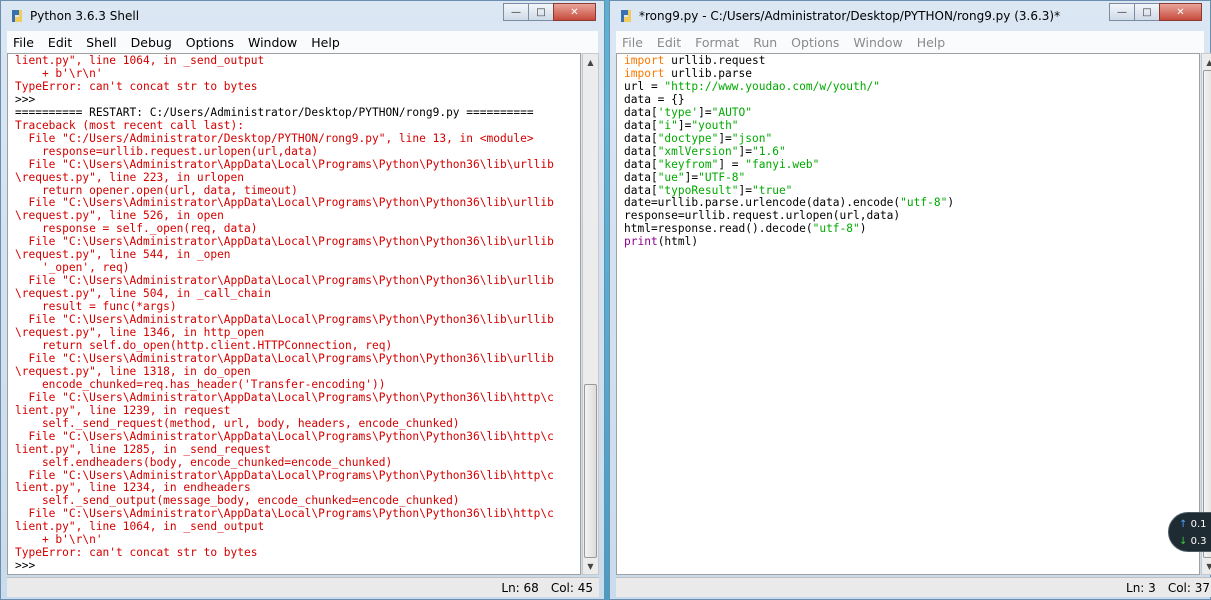  Describe the element at coordinates (708, 73) in the screenshot. I see `code-token: urllib.parse` at that location.